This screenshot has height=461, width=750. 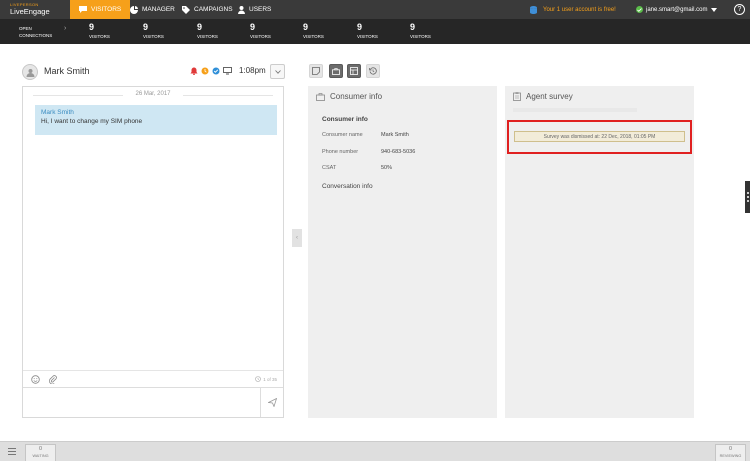 I want to click on send-button, so click(x=272, y=402).